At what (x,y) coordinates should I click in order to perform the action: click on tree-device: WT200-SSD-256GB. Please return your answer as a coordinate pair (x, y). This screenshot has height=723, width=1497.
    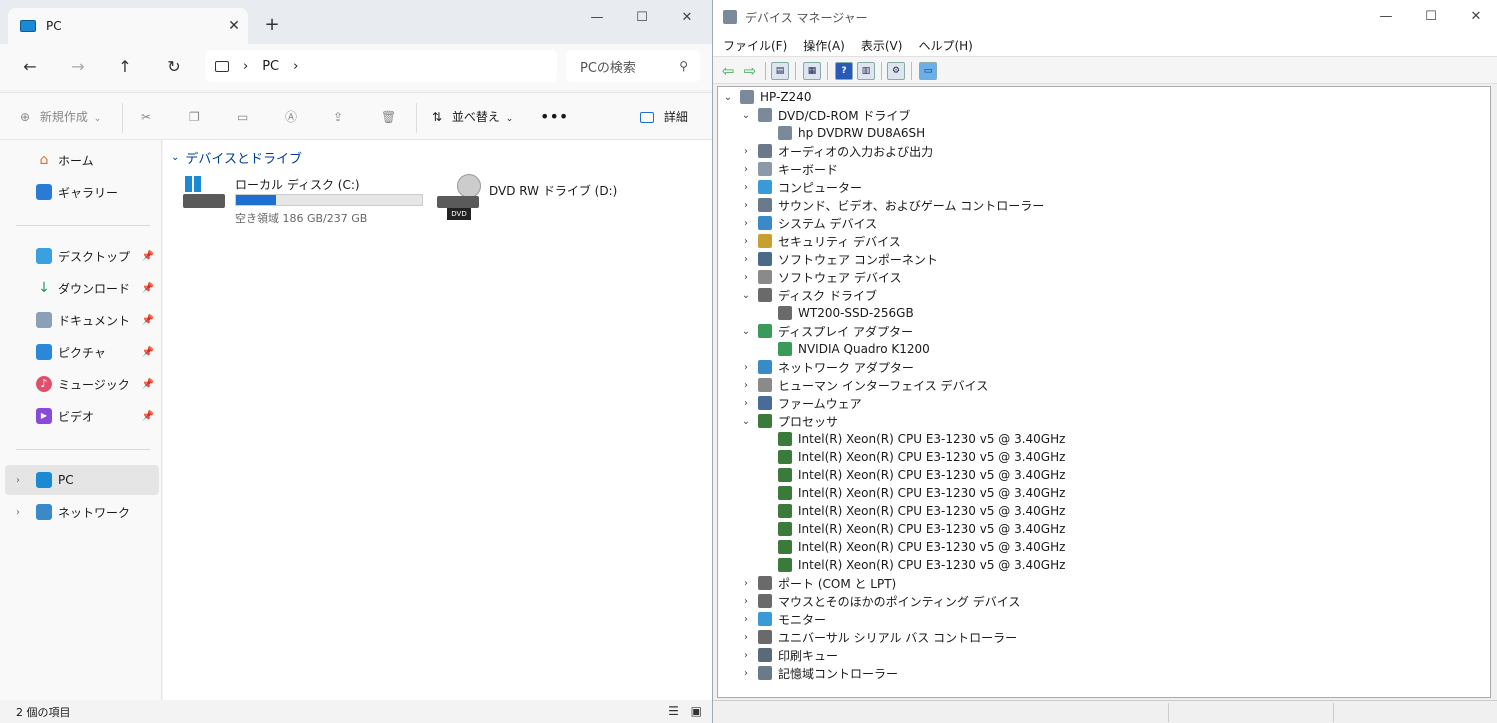
    Looking at the image, I should click on (837, 313).